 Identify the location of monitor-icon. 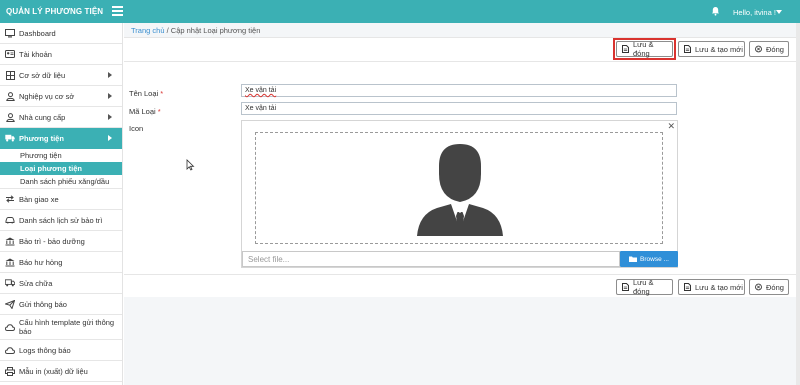
(10, 33).